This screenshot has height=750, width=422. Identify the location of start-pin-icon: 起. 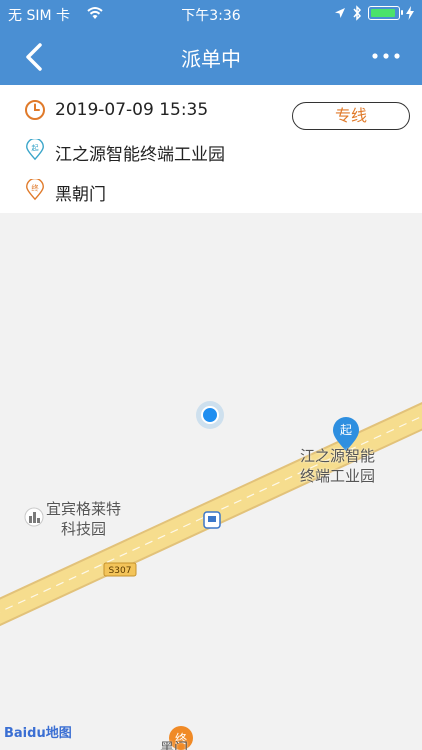
(35, 150).